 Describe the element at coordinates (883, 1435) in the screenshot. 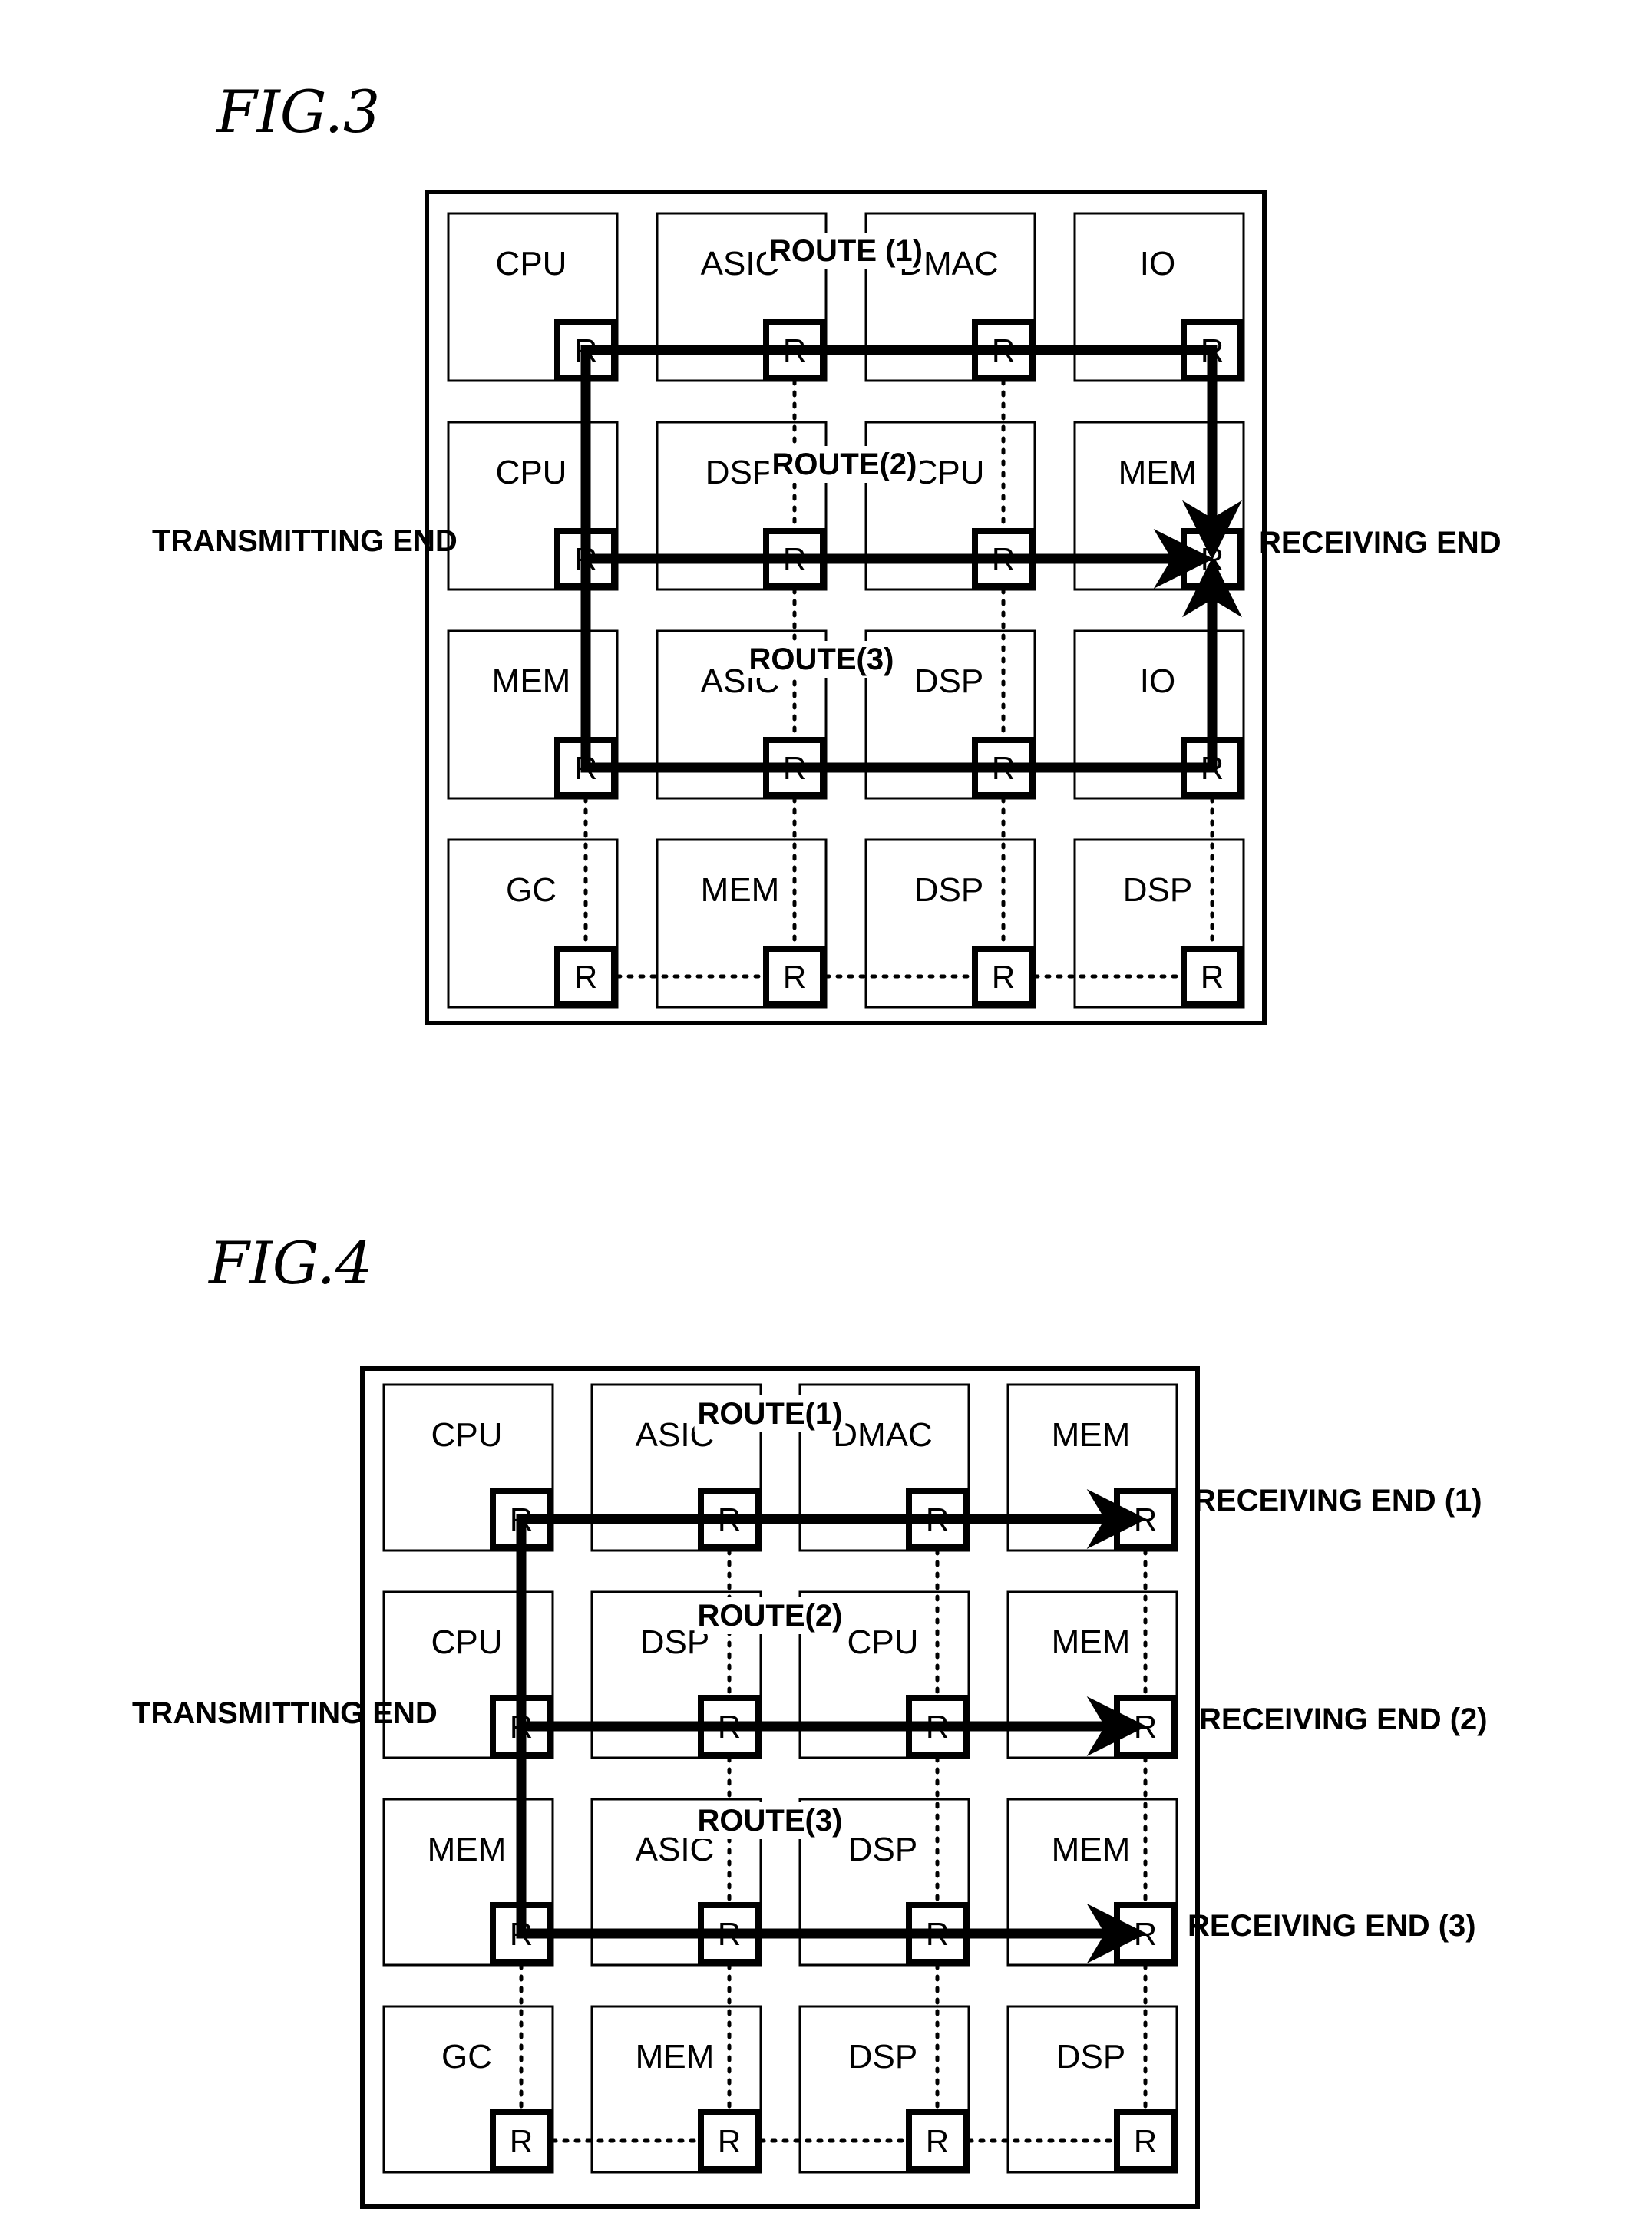

I see `tile-label: DMAC` at that location.